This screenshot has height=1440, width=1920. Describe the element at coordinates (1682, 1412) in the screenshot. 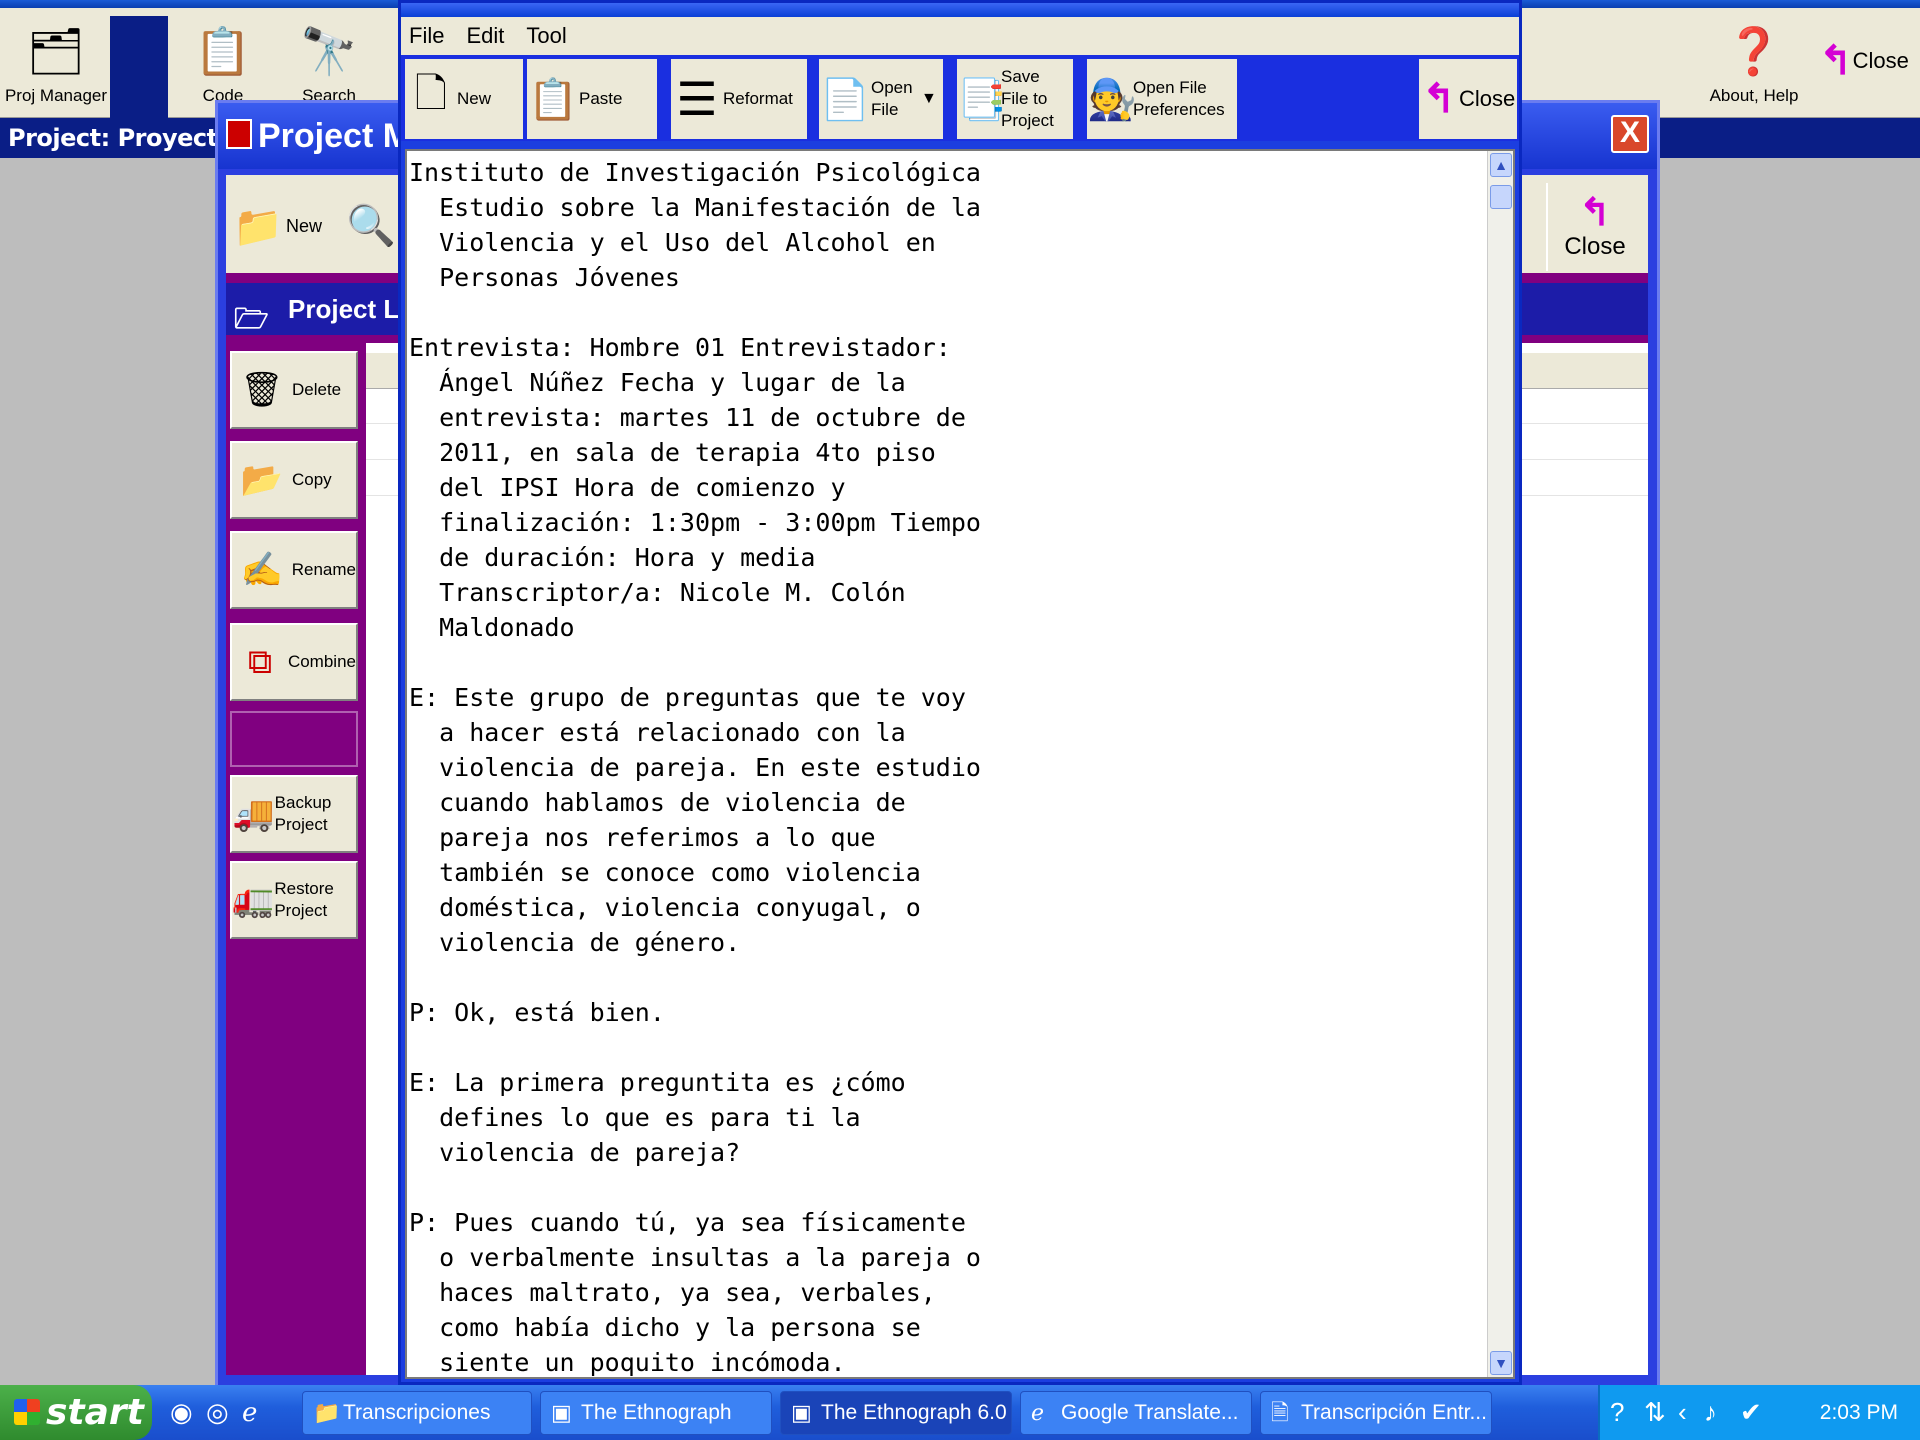

I see `tray-expand-icon: ‹` at that location.